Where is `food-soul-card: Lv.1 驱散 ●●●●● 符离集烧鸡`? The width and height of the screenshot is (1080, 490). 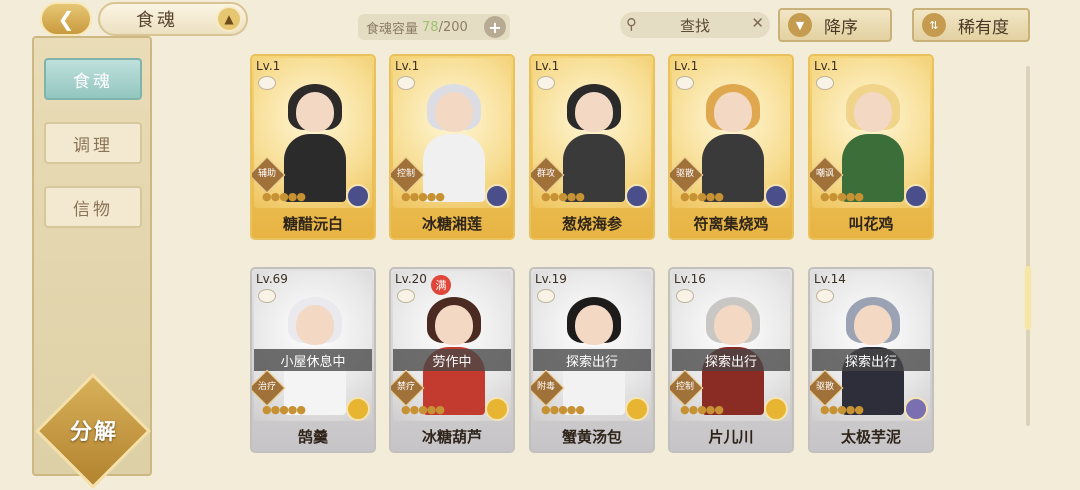
food-soul-card: Lv.1 驱散 ●●●●● 符离集烧鸡 is located at coordinates (731, 147).